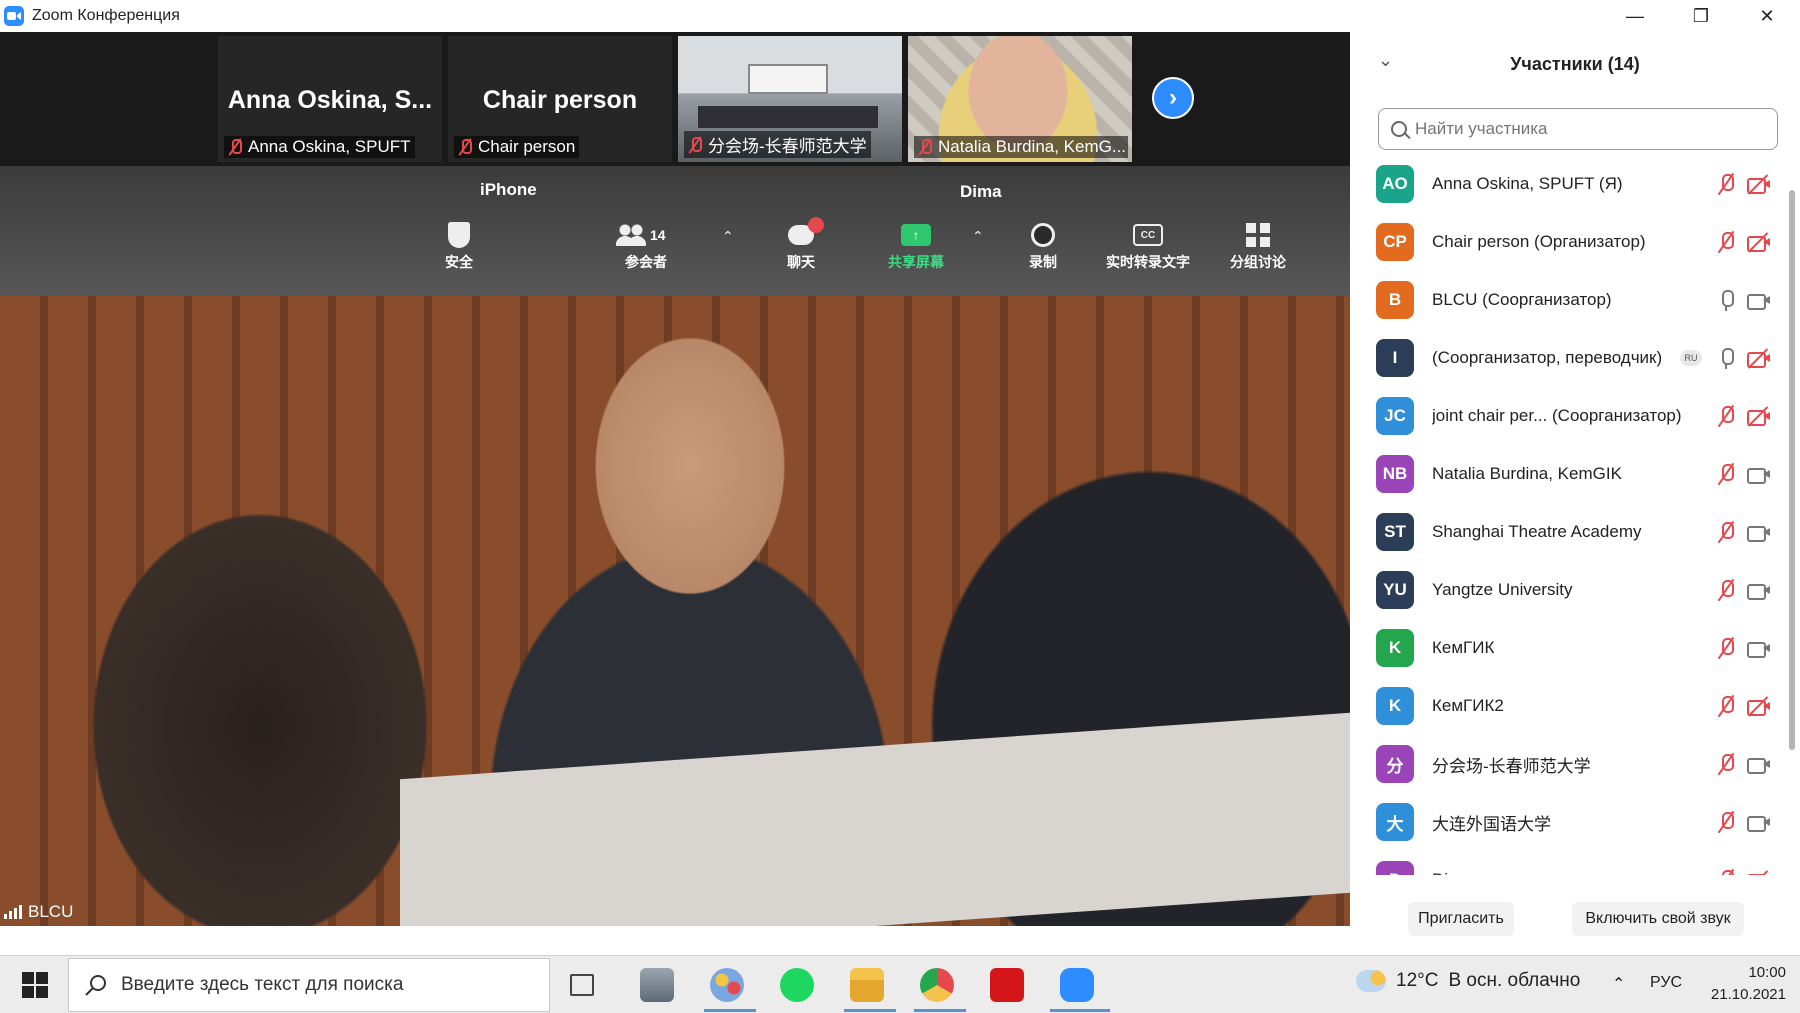  Describe the element at coordinates (1570, 590) in the screenshot. I see `participant-row: YU Yangtze University` at that location.